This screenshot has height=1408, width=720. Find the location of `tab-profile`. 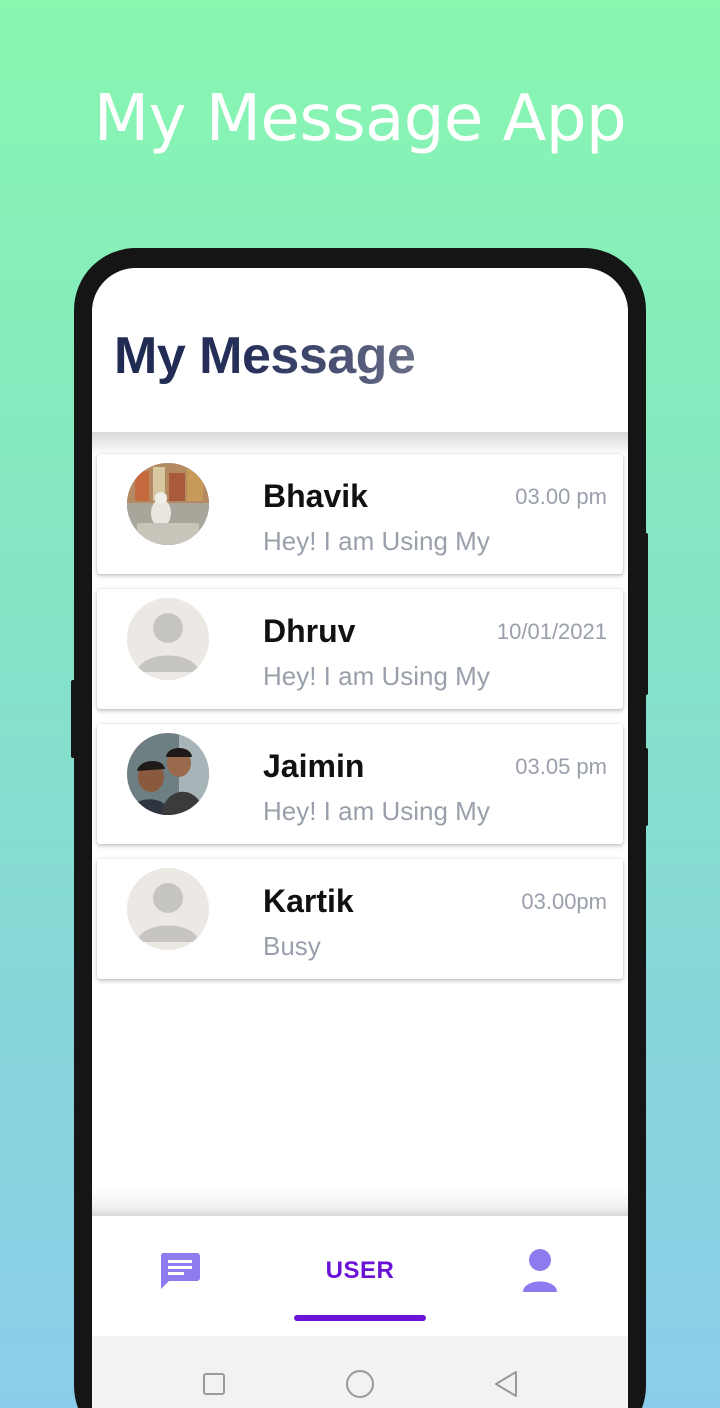

tab-profile is located at coordinates (540, 1271).